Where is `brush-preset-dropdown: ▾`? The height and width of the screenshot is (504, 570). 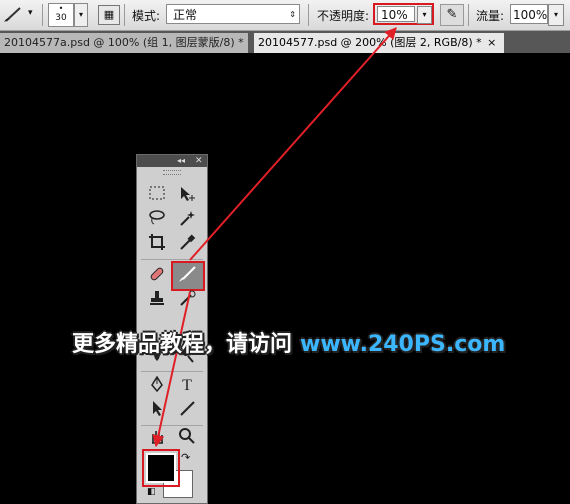
brush-preset-dropdown: ▾ is located at coordinates (81, 15).